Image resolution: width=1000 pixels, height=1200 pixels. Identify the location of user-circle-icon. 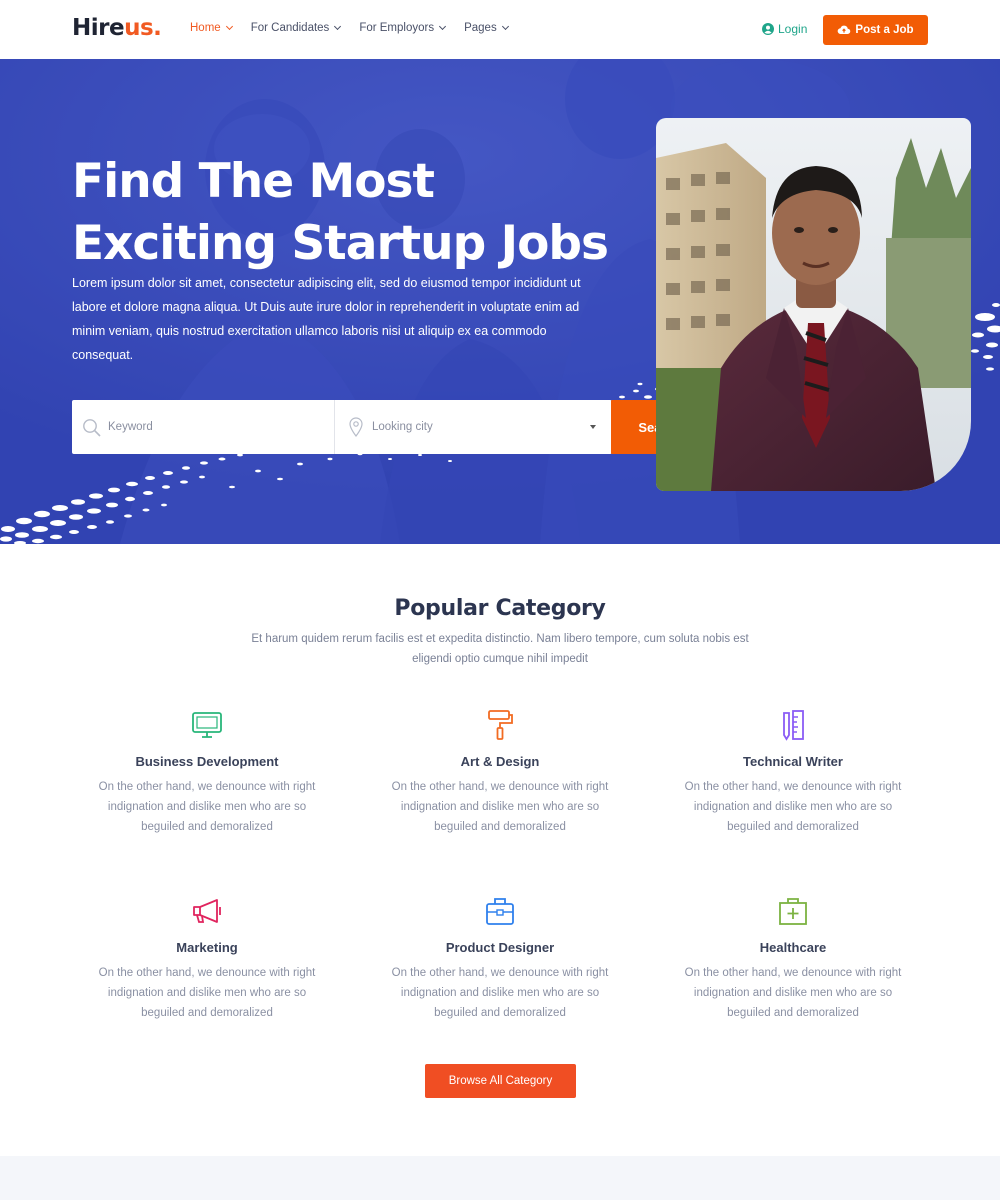
(768, 29).